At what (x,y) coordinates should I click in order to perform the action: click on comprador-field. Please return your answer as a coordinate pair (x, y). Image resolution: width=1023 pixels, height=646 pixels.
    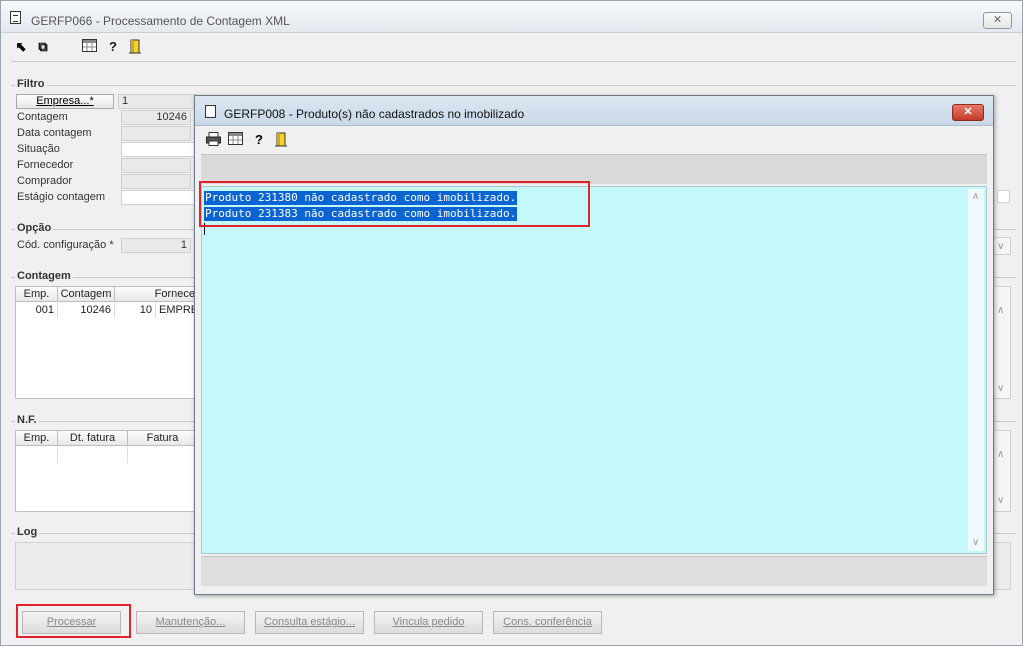
    Looking at the image, I should click on (156, 181).